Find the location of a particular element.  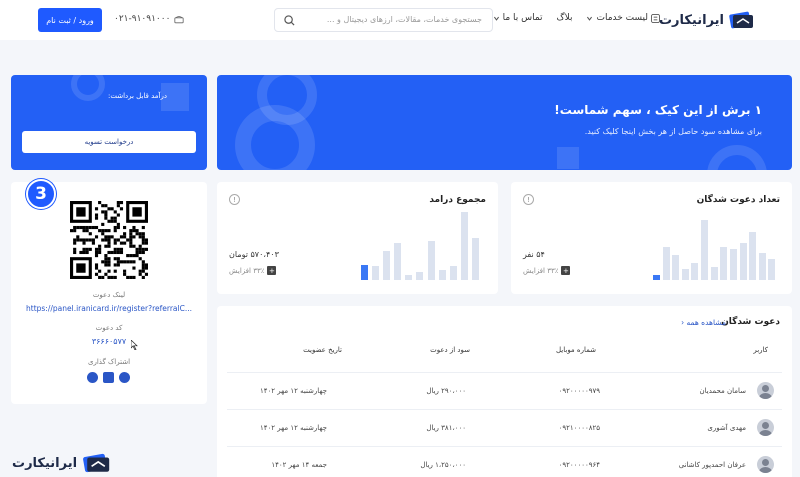

watermark-logo: ایرانیکارت is located at coordinates (61, 463).